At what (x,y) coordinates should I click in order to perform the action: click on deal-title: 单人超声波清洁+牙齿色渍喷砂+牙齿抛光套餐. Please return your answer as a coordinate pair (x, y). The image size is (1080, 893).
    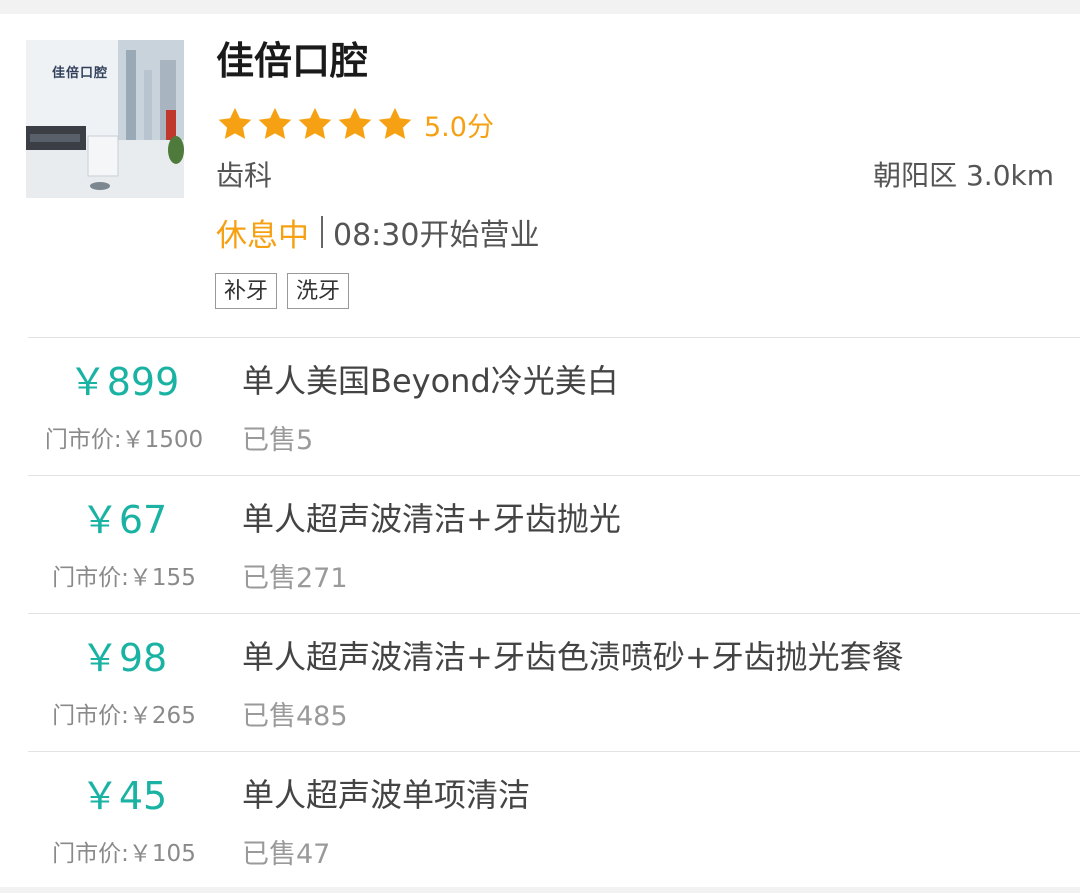
    Looking at the image, I should click on (573, 657).